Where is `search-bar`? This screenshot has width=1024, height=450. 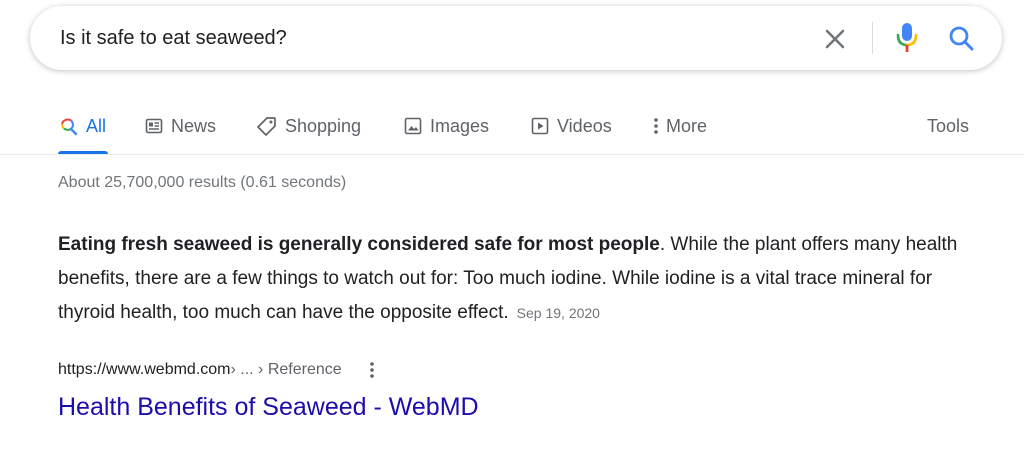
search-bar is located at coordinates (516, 38).